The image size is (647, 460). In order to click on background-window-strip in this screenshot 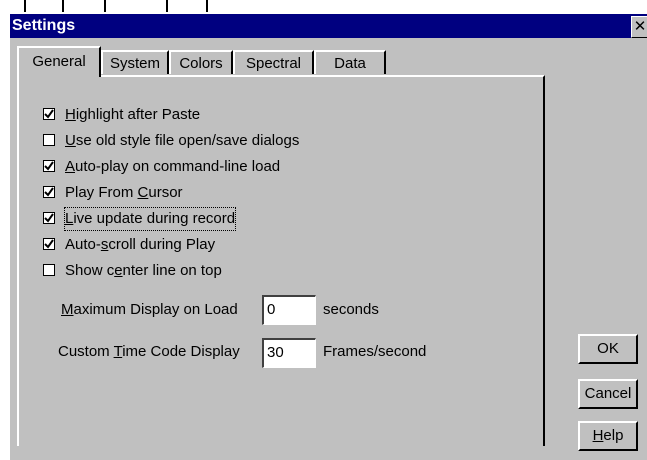, I will do `click(323, 6)`.